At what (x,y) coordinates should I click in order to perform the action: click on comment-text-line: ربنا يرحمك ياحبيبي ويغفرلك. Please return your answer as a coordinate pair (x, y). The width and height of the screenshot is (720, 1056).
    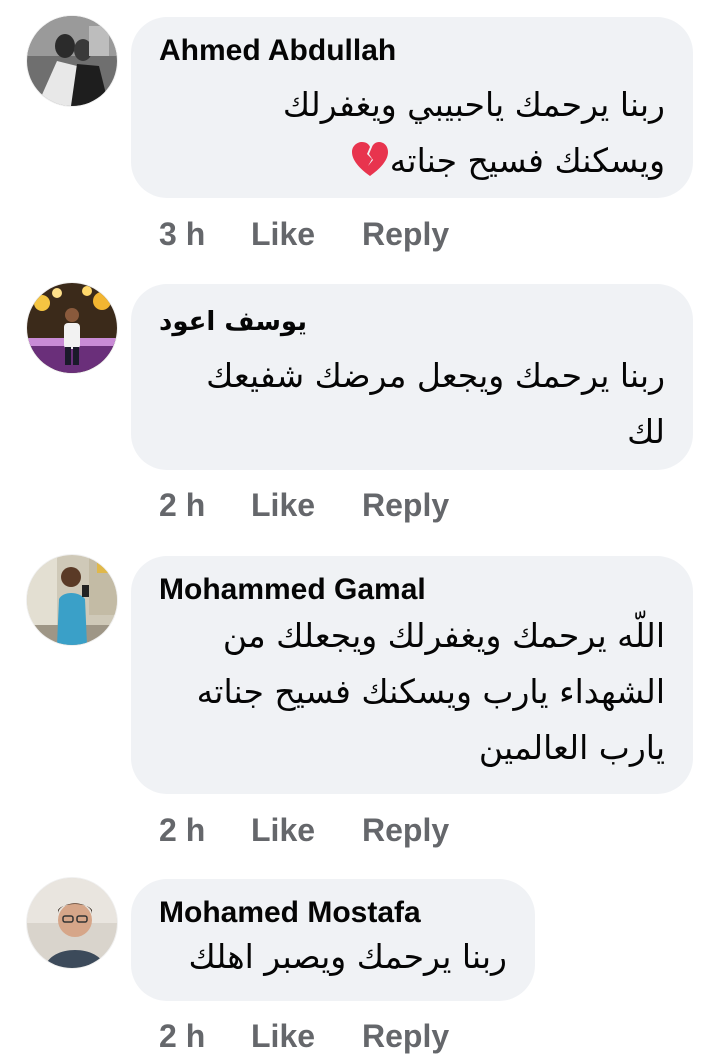
    Looking at the image, I should click on (473, 104).